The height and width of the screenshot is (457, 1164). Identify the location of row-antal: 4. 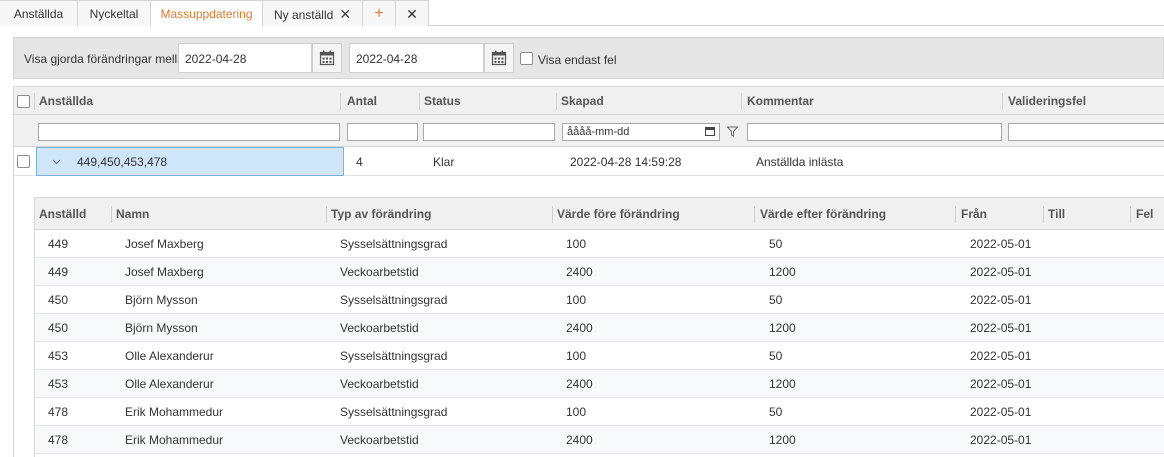
(359, 162).